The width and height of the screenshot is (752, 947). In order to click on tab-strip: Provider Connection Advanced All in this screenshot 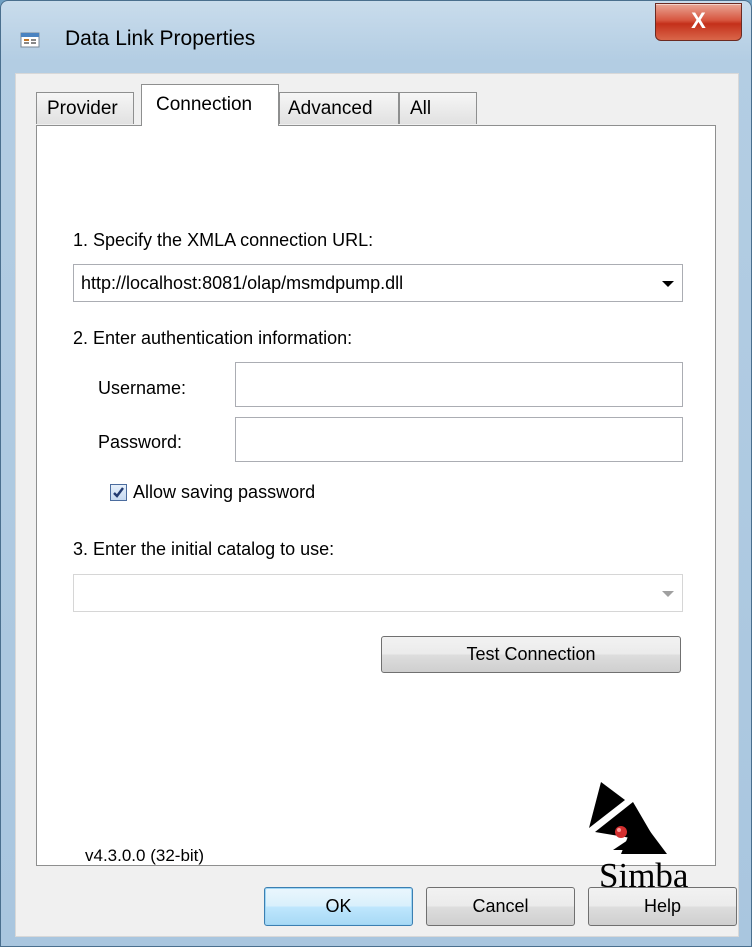, I will do `click(377, 100)`.